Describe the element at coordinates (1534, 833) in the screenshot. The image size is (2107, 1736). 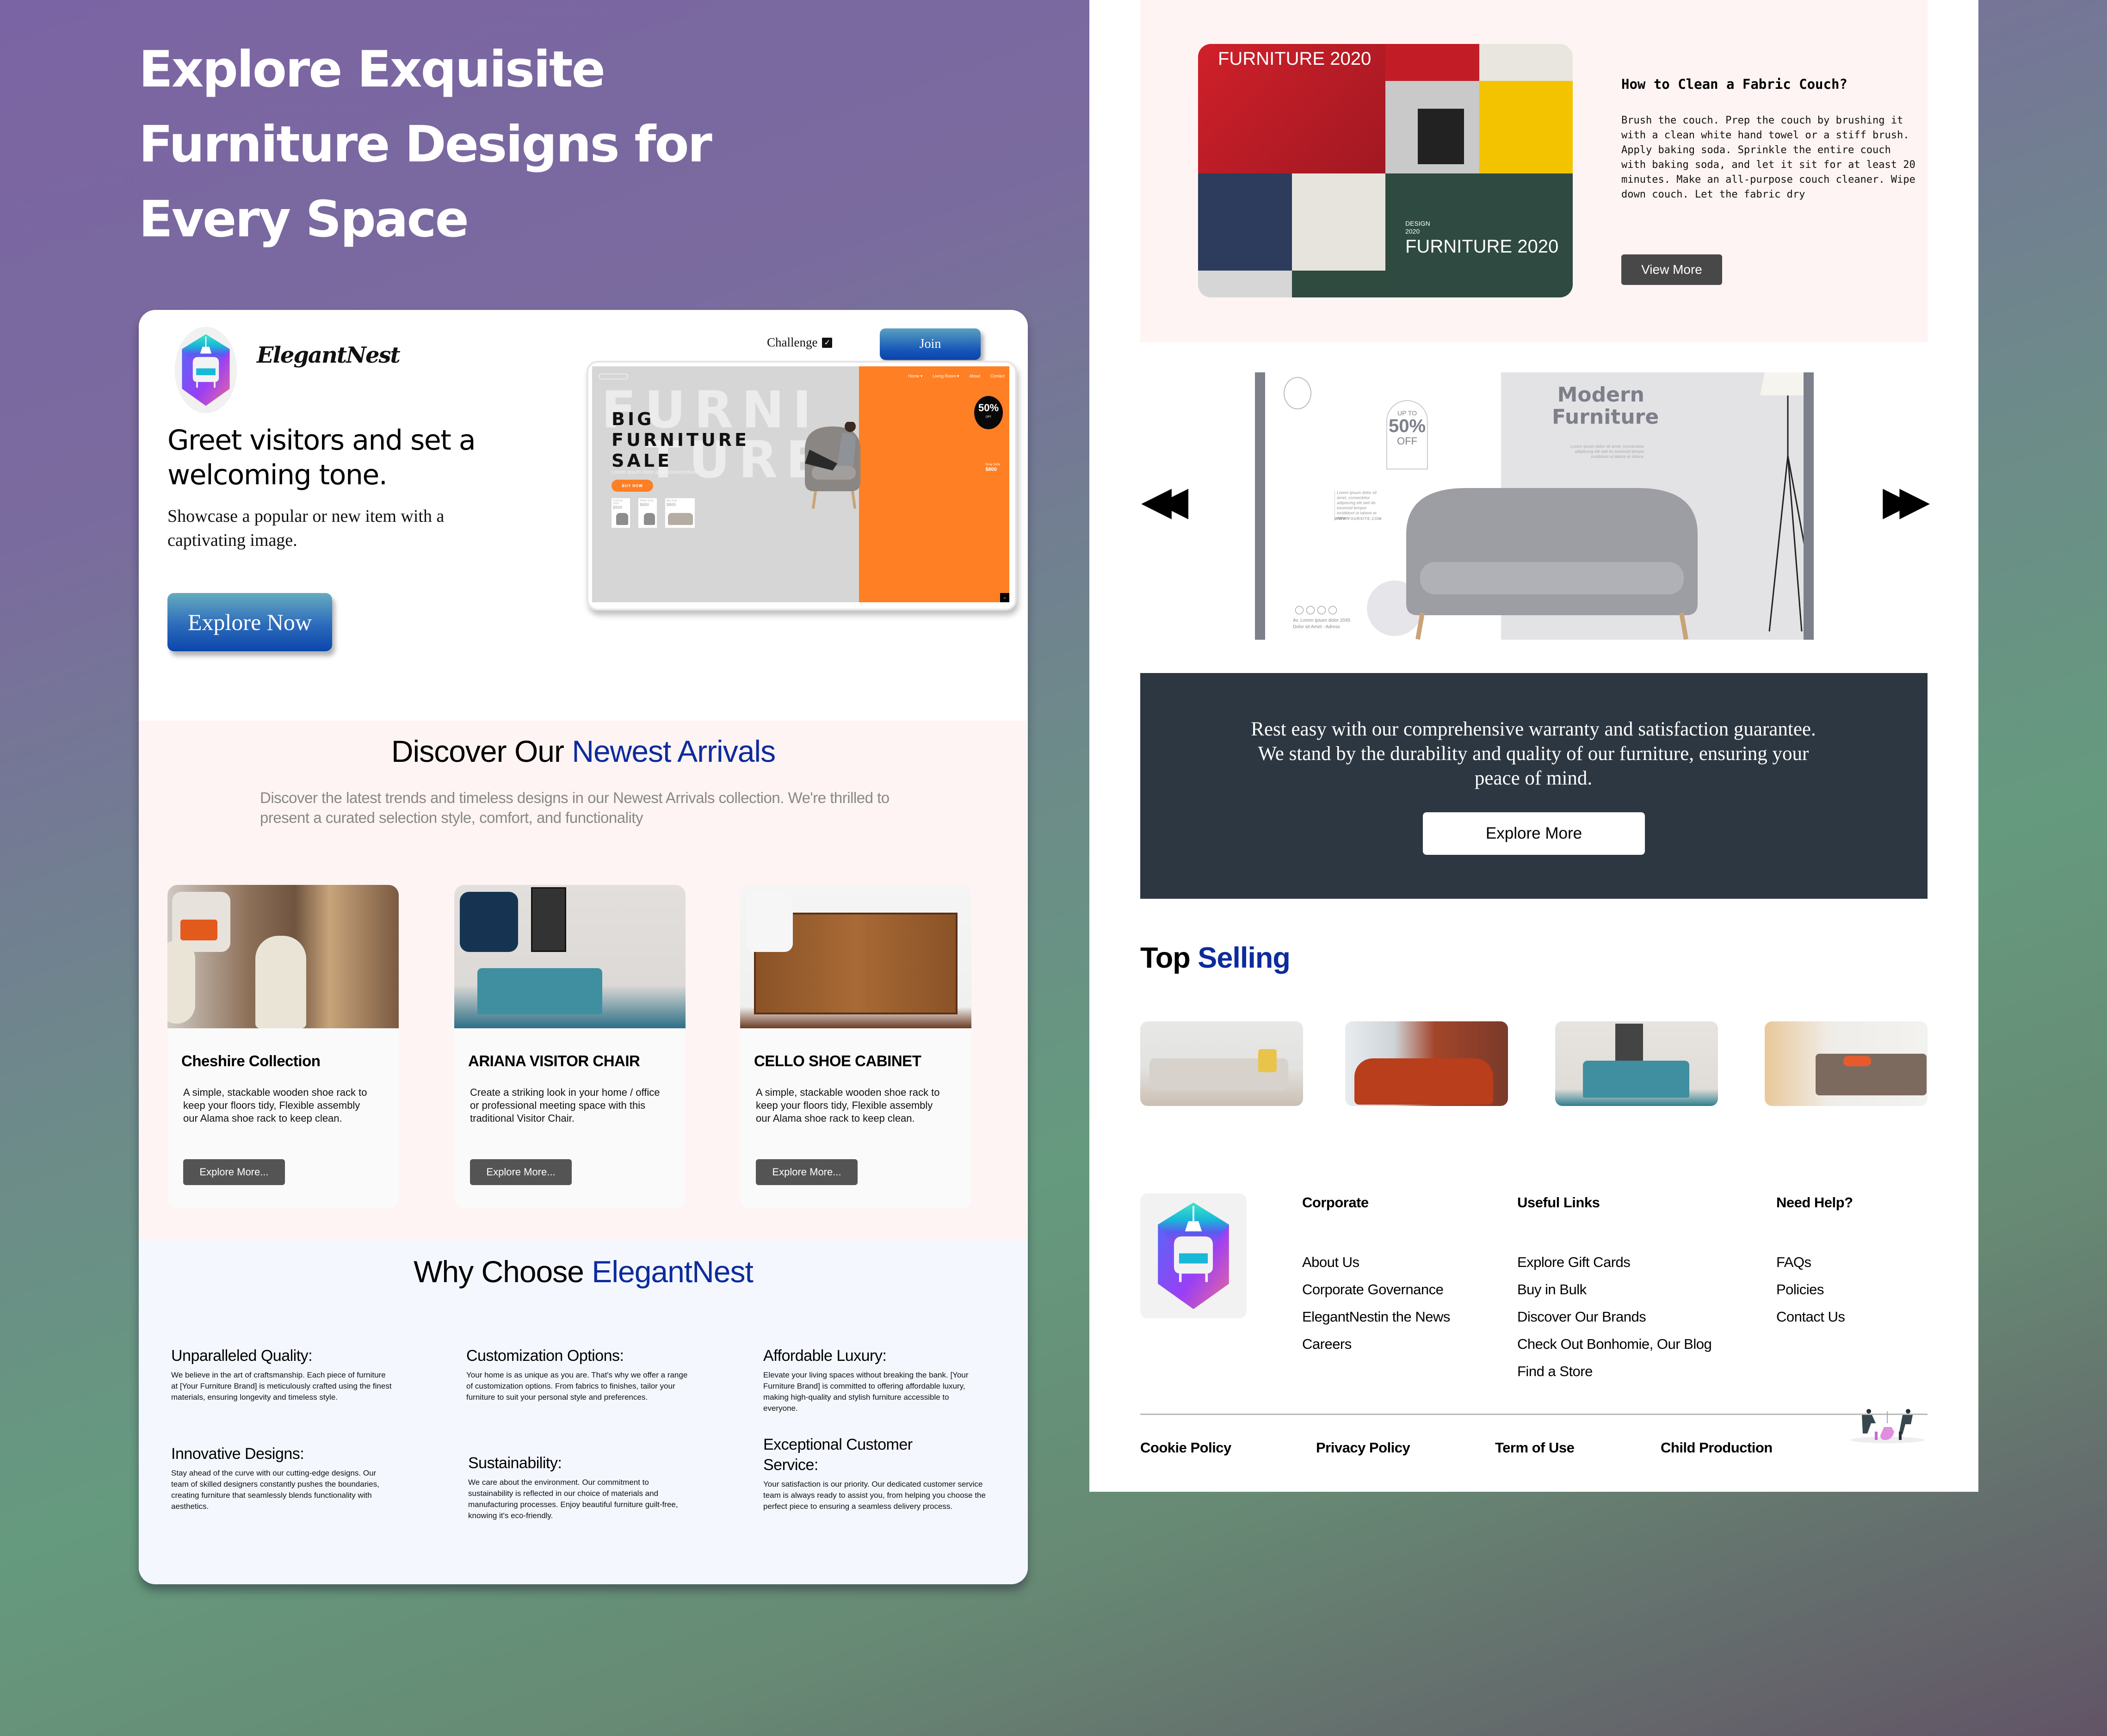
I see `explore-more-button: Explore More` at that location.